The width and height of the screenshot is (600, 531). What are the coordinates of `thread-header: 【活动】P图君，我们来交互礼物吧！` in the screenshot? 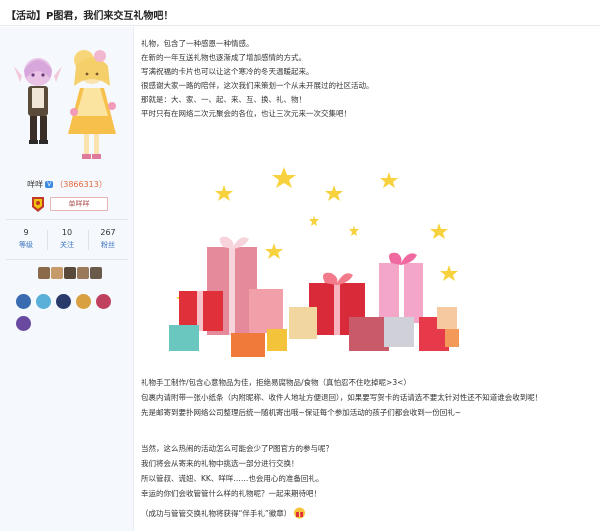 It's located at (300, 13).